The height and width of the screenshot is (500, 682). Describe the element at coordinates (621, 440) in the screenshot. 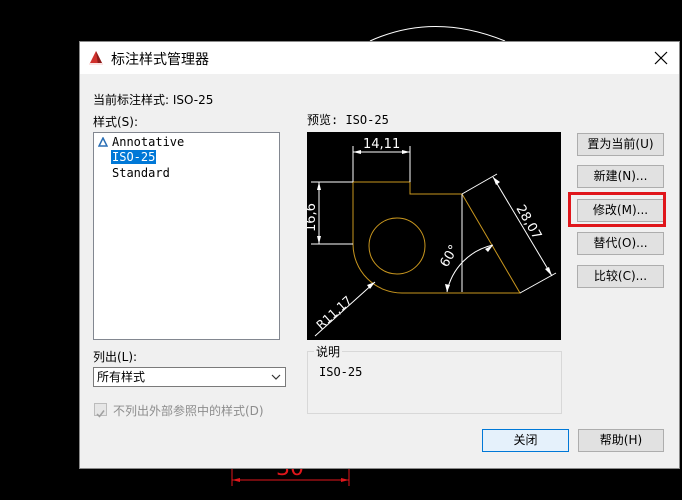

I see `help-button: 帮助(H)` at that location.